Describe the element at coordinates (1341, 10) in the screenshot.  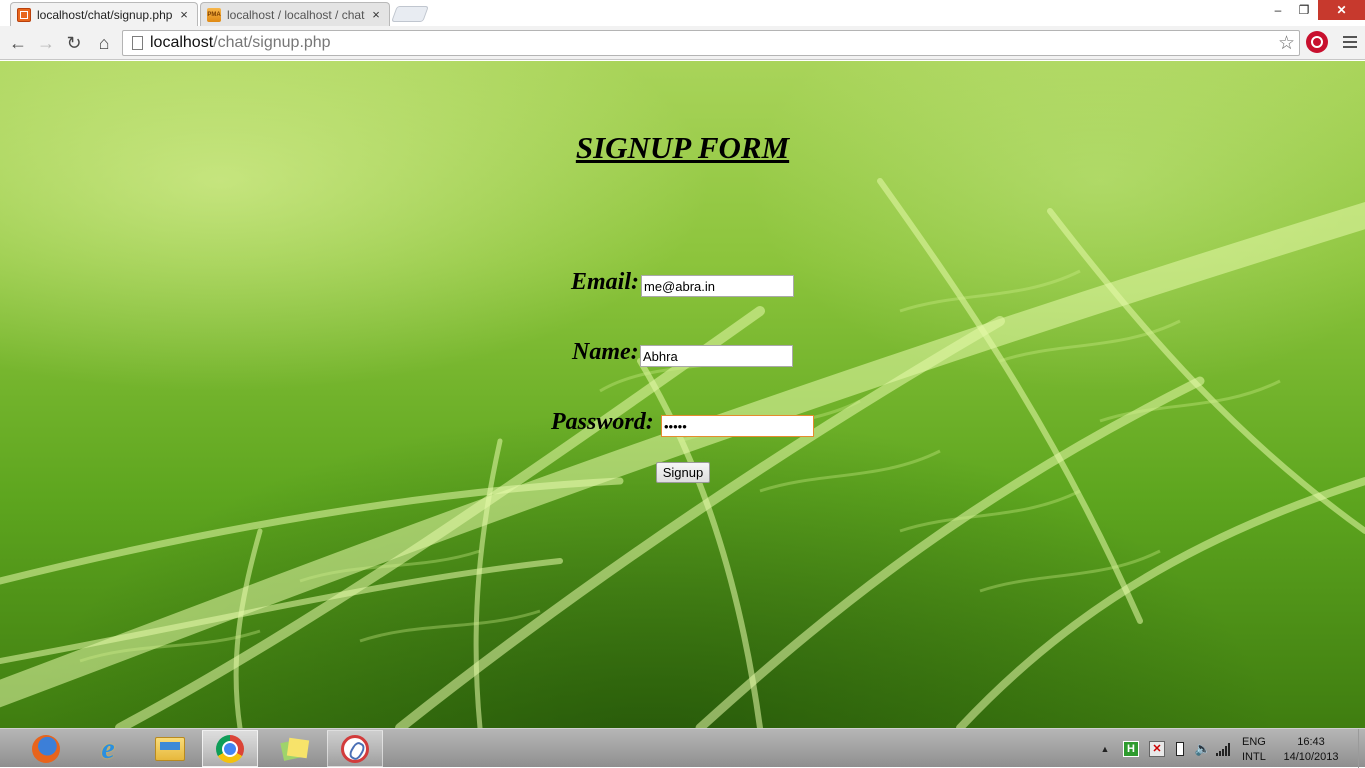
I see `window-close-button: ✕` at that location.